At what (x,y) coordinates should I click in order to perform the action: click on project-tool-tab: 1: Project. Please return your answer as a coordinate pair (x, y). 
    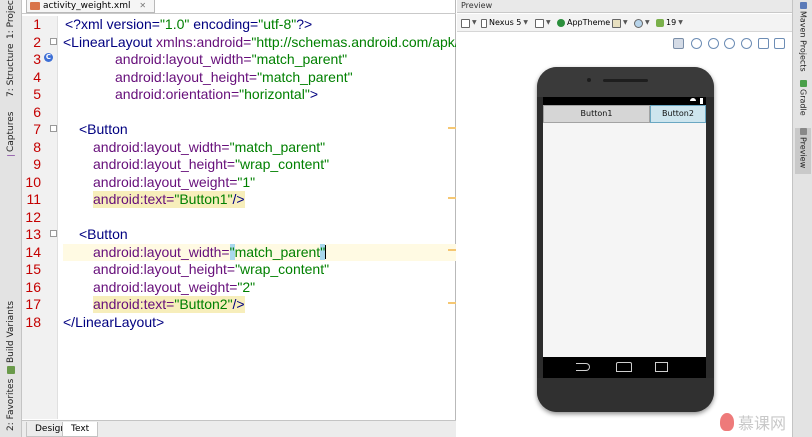
    Looking at the image, I should click on (11, 21).